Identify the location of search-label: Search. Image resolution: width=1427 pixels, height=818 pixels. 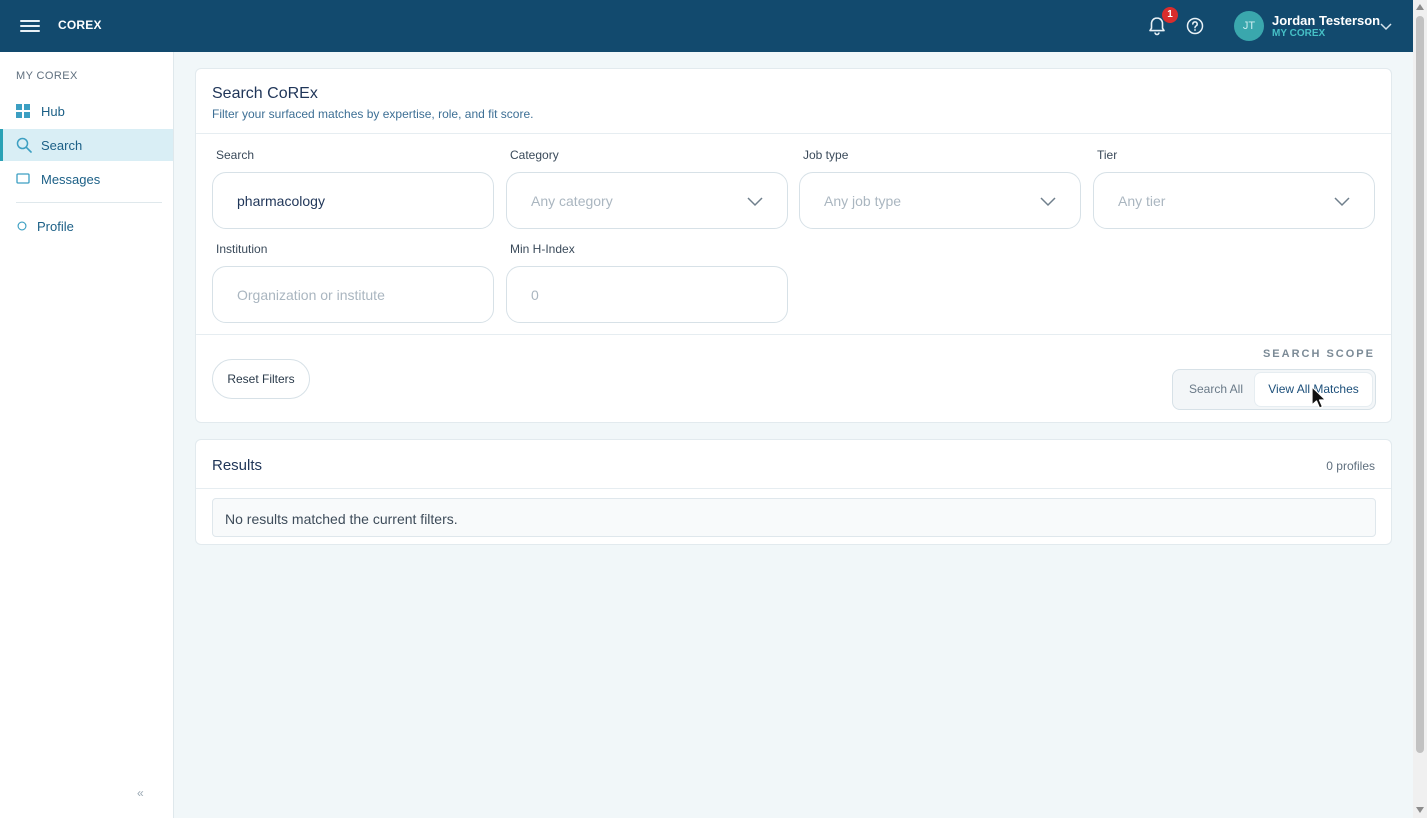
(235, 155).